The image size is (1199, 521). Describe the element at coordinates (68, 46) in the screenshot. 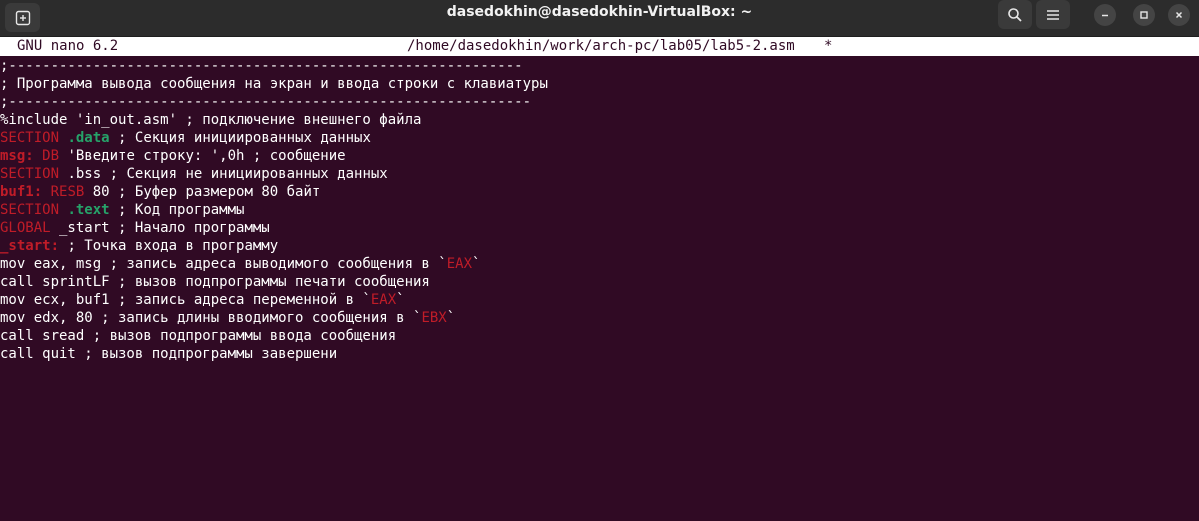

I see `nano-version: GNU nano 6.2` at that location.